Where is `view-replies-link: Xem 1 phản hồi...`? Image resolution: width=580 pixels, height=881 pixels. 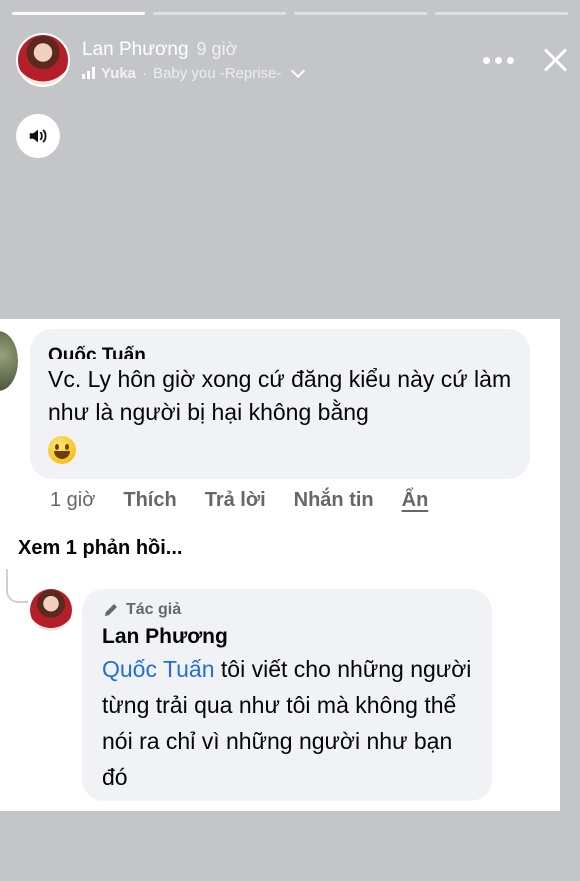 view-replies-link: Xem 1 phản hồi... is located at coordinates (100, 548).